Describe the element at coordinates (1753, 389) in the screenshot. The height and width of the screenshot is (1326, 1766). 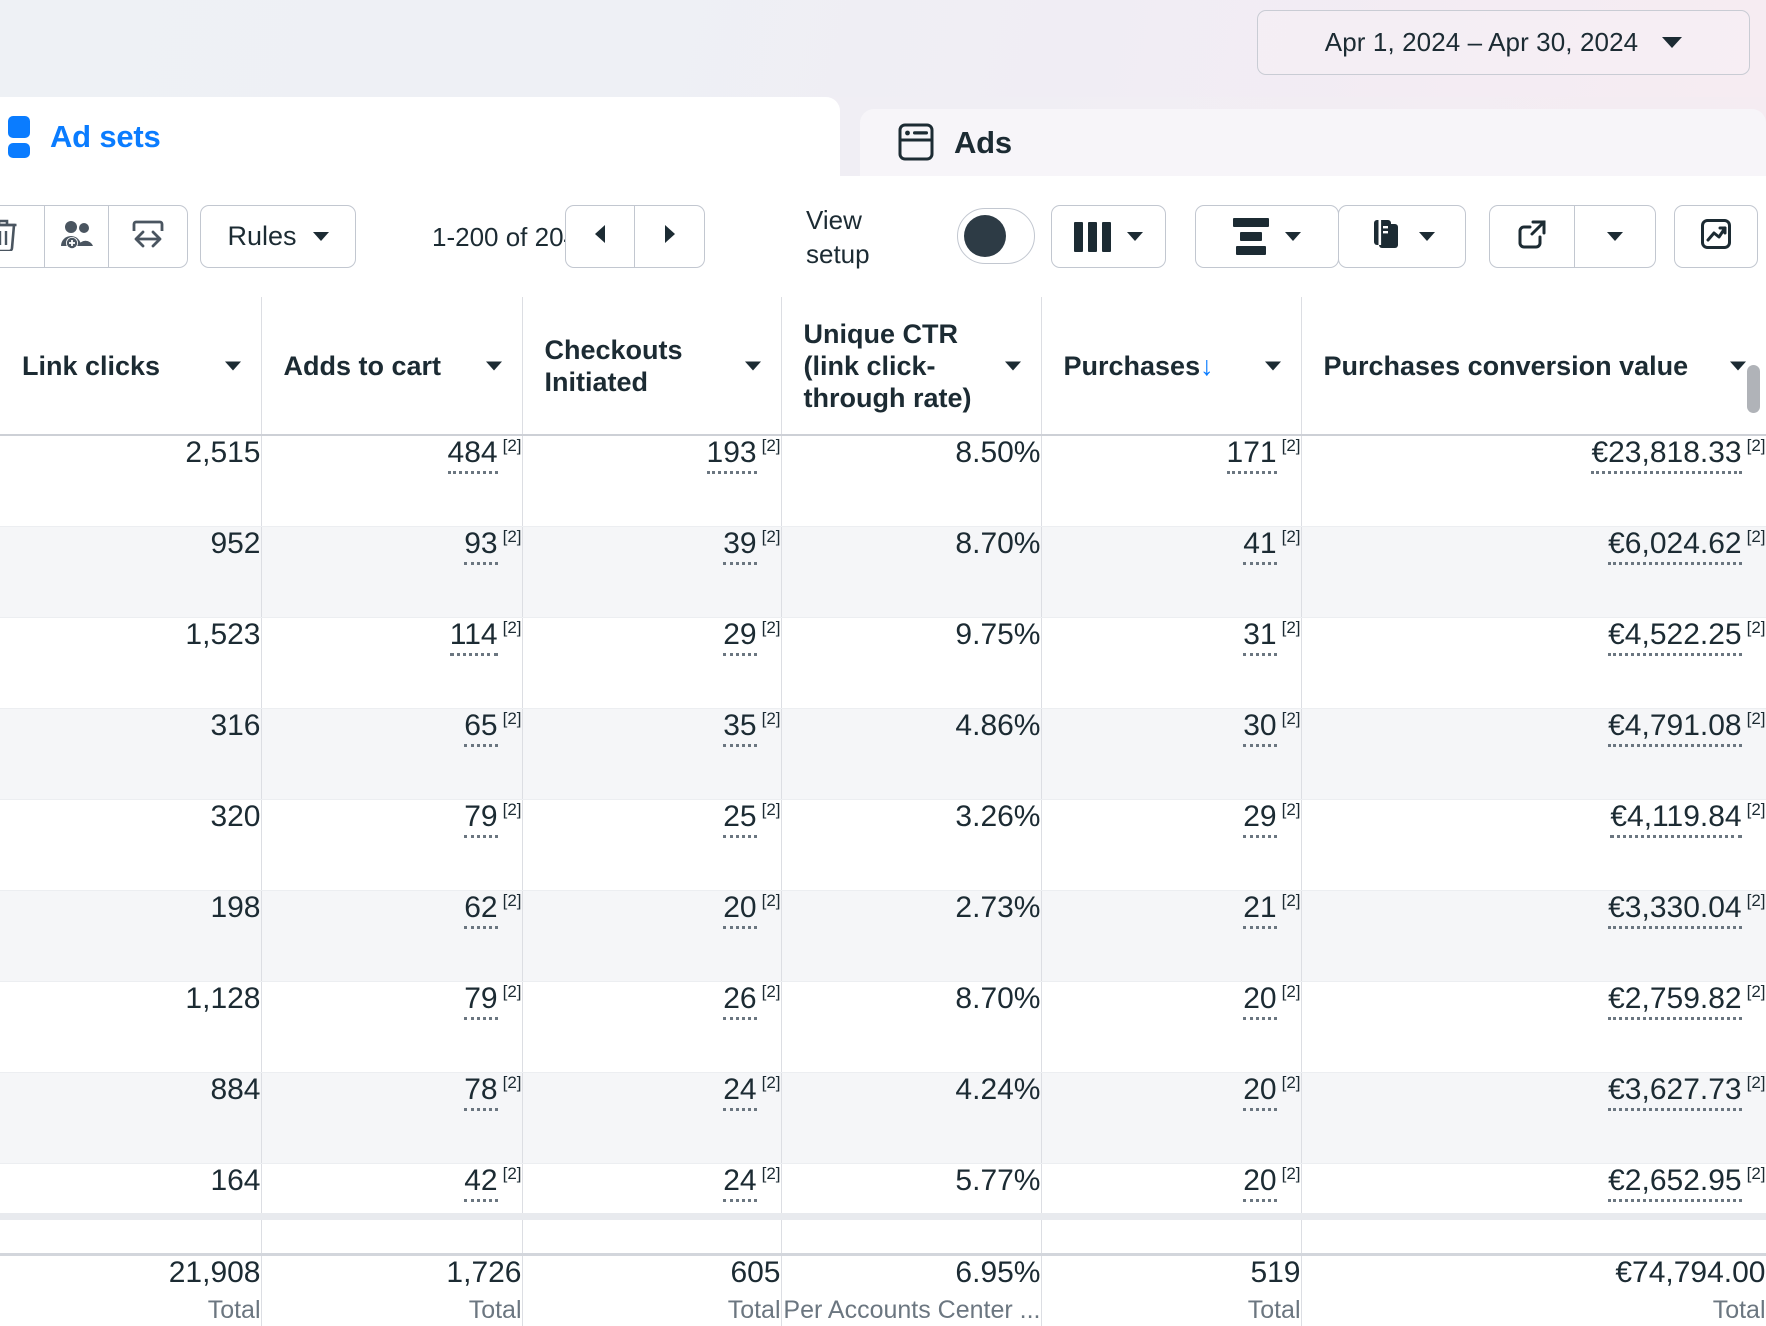
I see `vertical-scrollbar-thumb` at that location.